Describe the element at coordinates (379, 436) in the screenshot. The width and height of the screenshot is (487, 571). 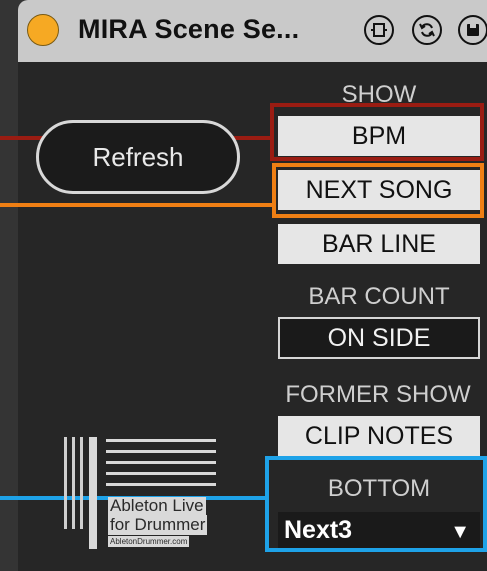
I see `clip-notes-toggle-button: CLIP NOTES` at that location.